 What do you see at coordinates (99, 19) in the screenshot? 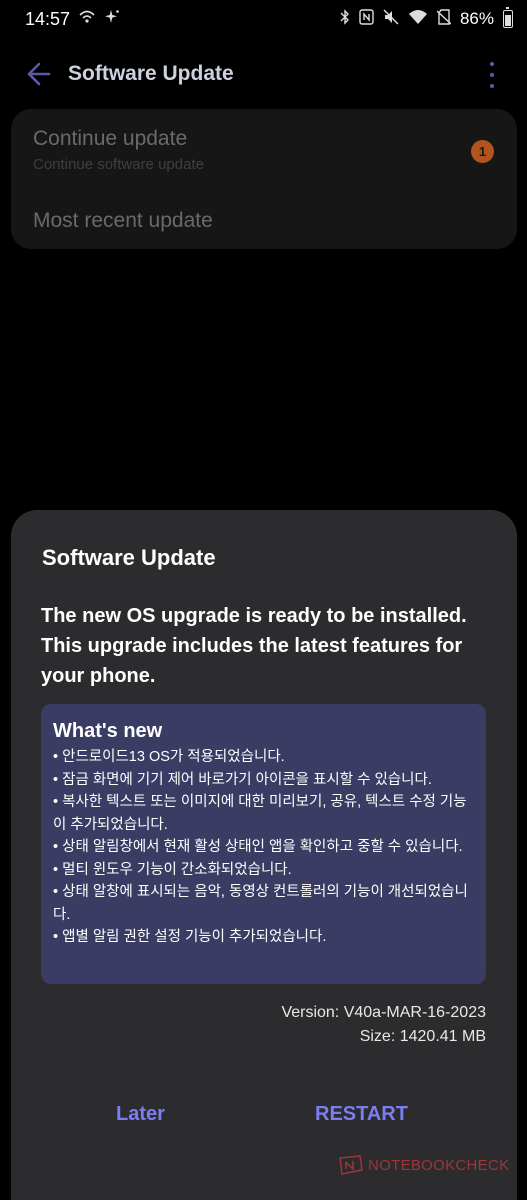
I see `status-left-icons` at bounding box center [99, 19].